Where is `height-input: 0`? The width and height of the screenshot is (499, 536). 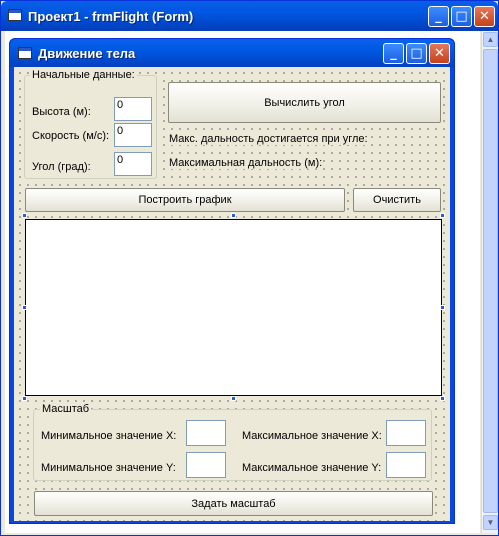
height-input: 0 is located at coordinates (133, 109).